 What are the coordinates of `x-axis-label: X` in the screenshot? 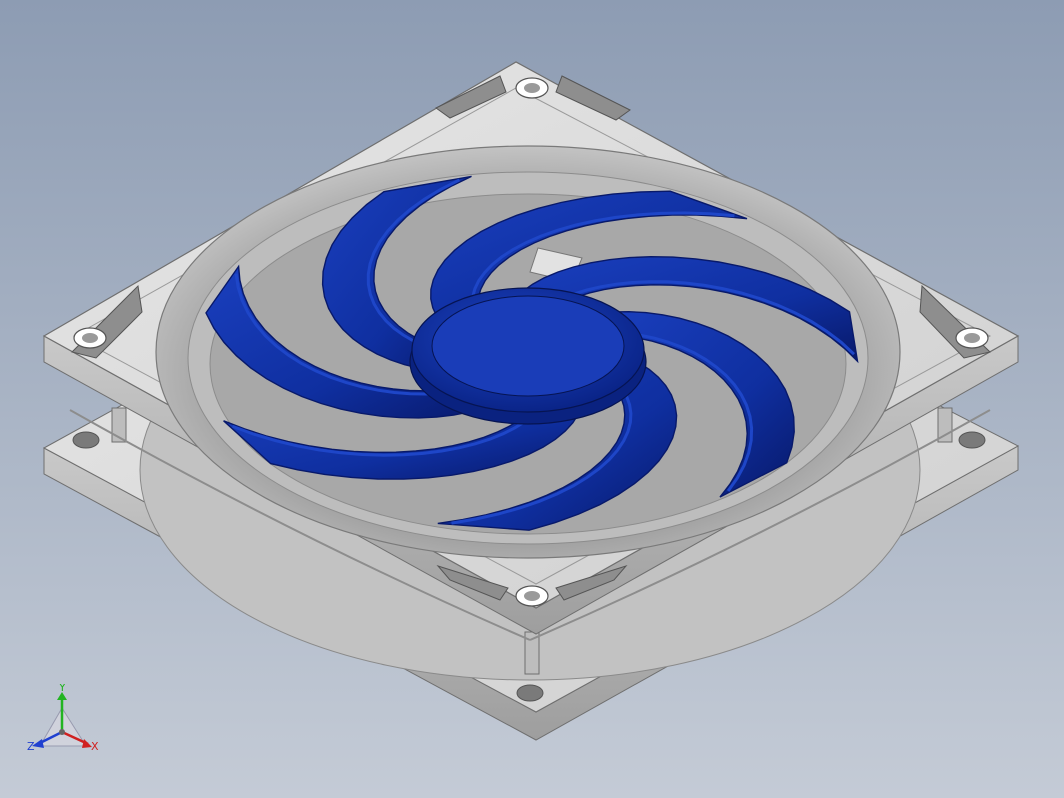 It's located at (95, 746).